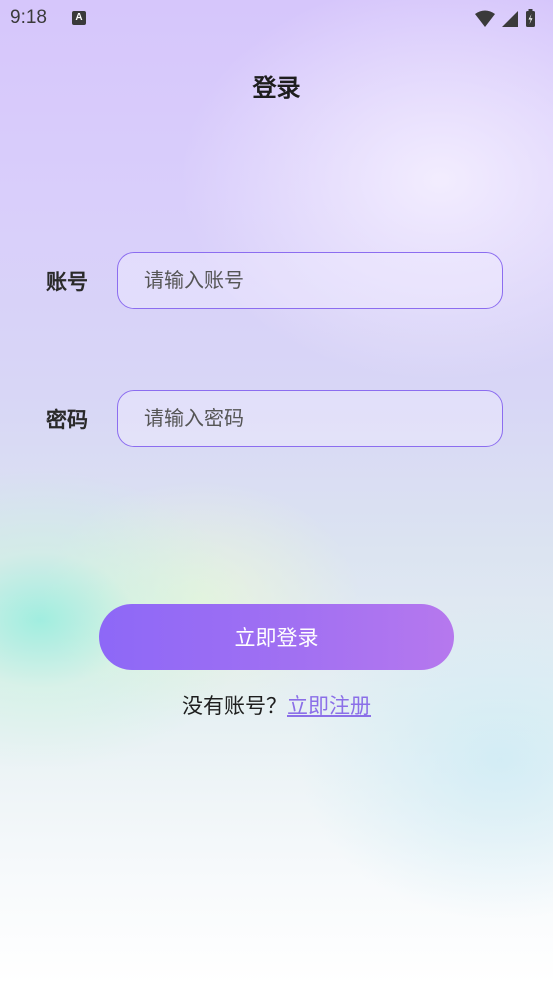 Image resolution: width=553 pixels, height=984 pixels. What do you see at coordinates (329, 706) in the screenshot?
I see `register-link: 立即注册` at bounding box center [329, 706].